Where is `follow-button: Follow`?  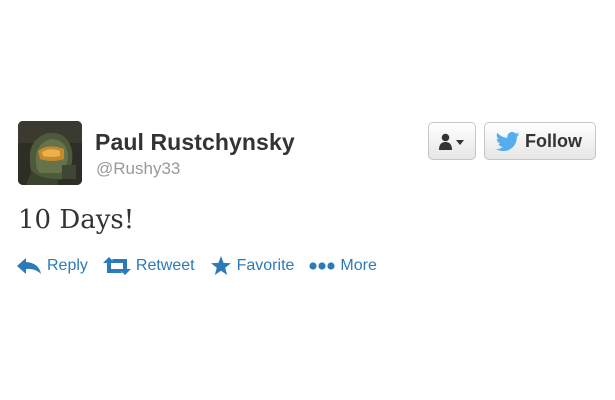 follow-button: Follow is located at coordinates (540, 141).